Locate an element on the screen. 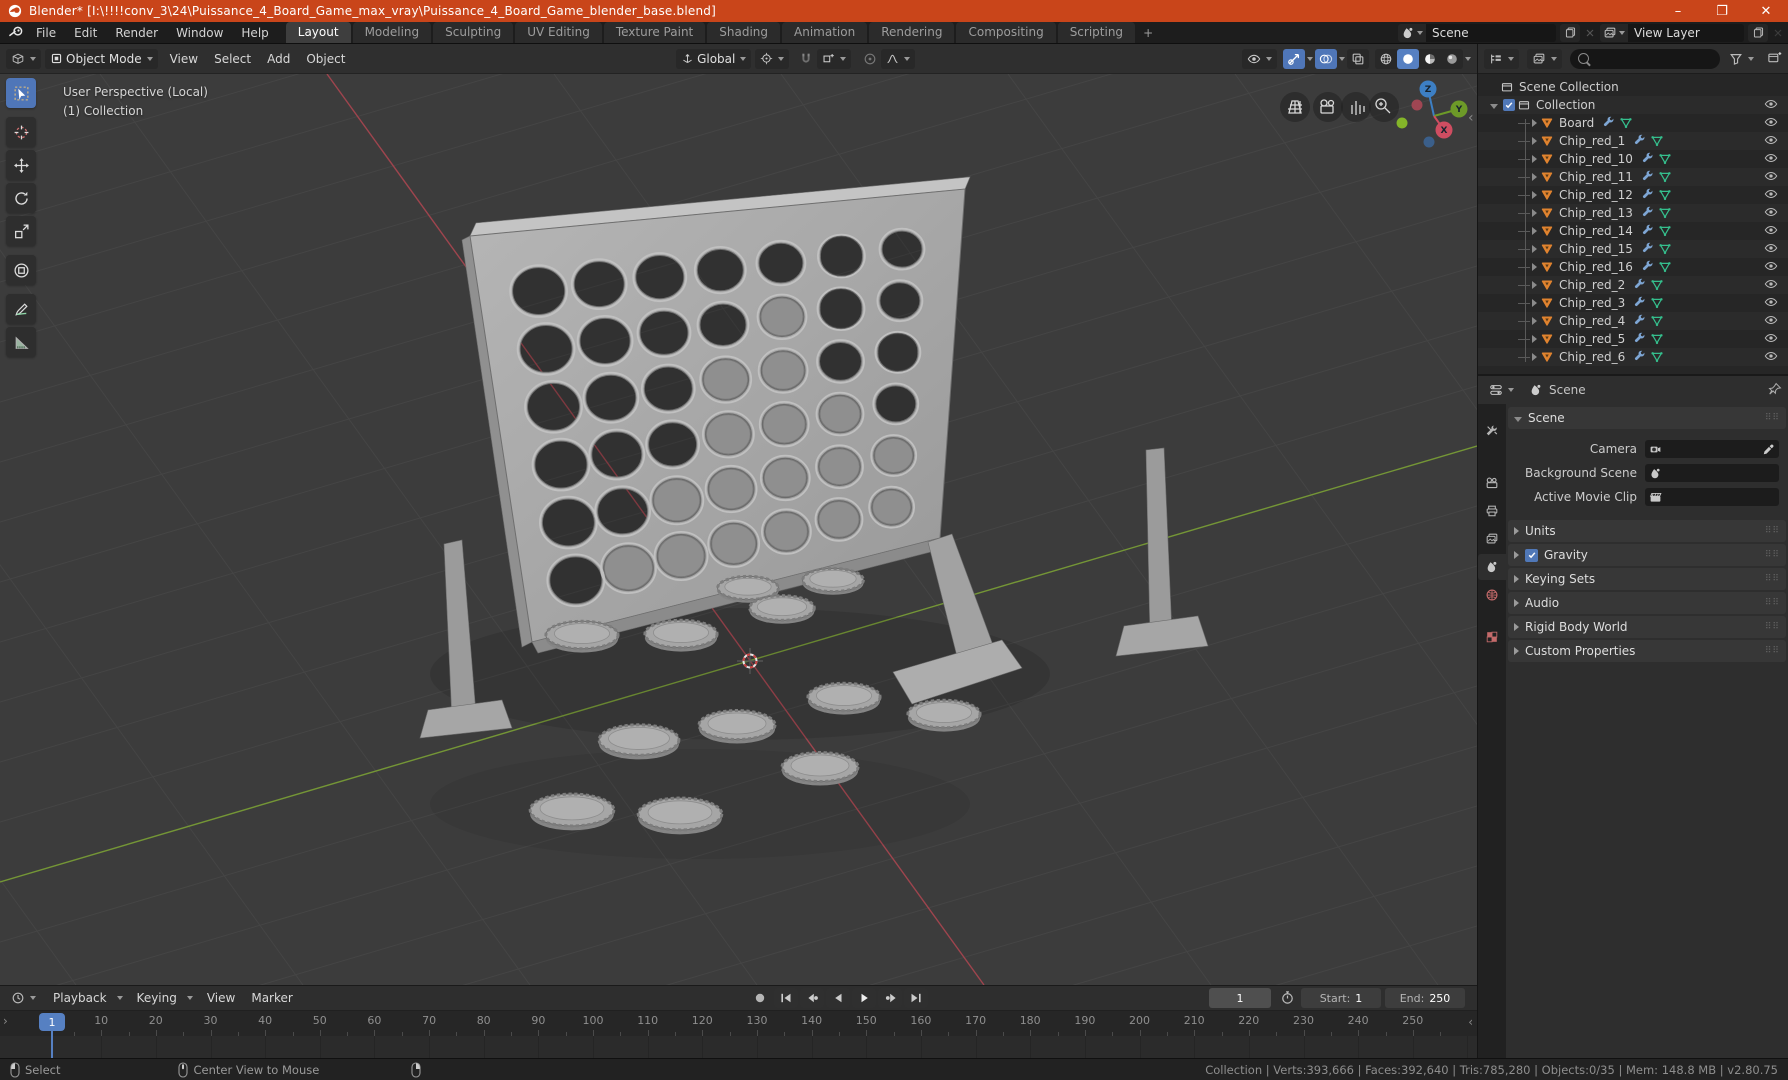  outliner-row-scene-collection: Scene Collection is located at coordinates (1633, 87).